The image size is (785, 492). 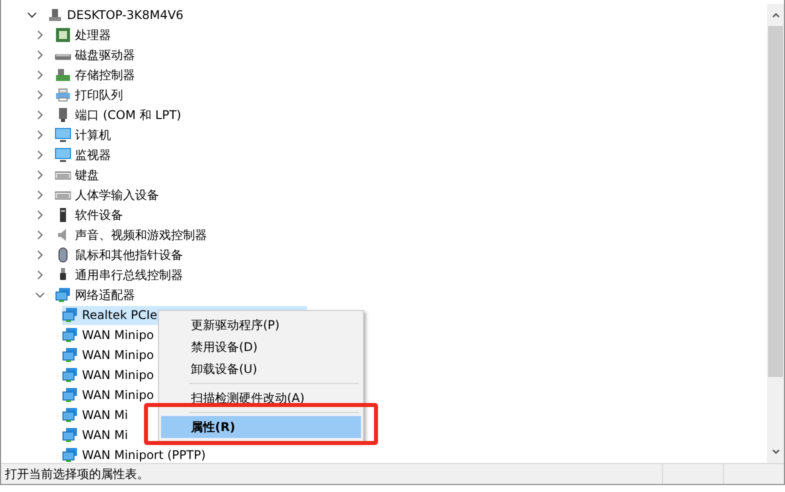 I want to click on status-text: 打开当前选择项的属性表。, so click(x=77, y=474).